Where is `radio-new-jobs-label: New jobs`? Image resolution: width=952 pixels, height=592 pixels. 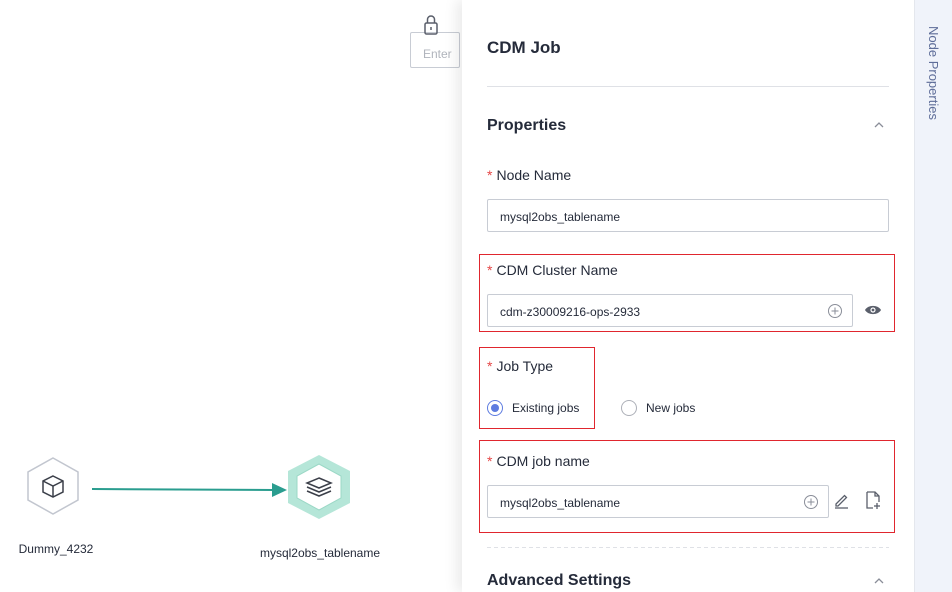
radio-new-jobs-label: New jobs is located at coordinates (671, 408).